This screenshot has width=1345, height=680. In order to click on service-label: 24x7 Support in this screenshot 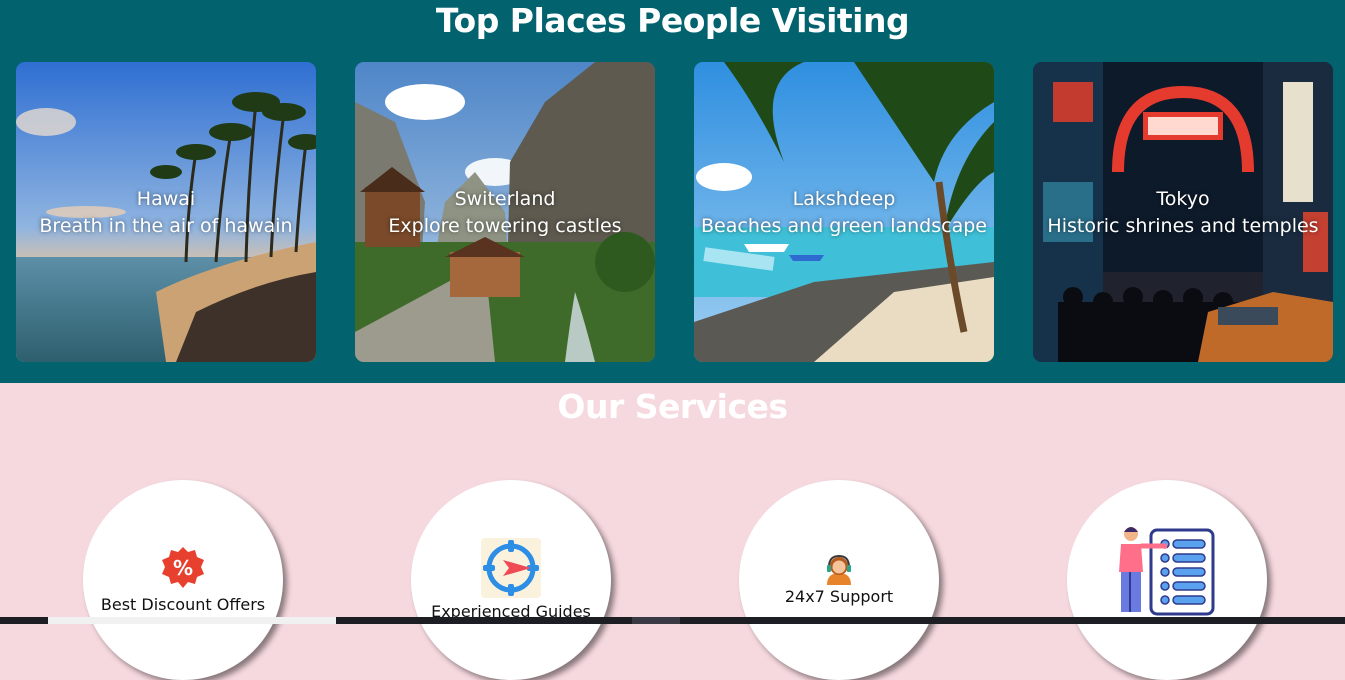, I will do `click(839, 596)`.